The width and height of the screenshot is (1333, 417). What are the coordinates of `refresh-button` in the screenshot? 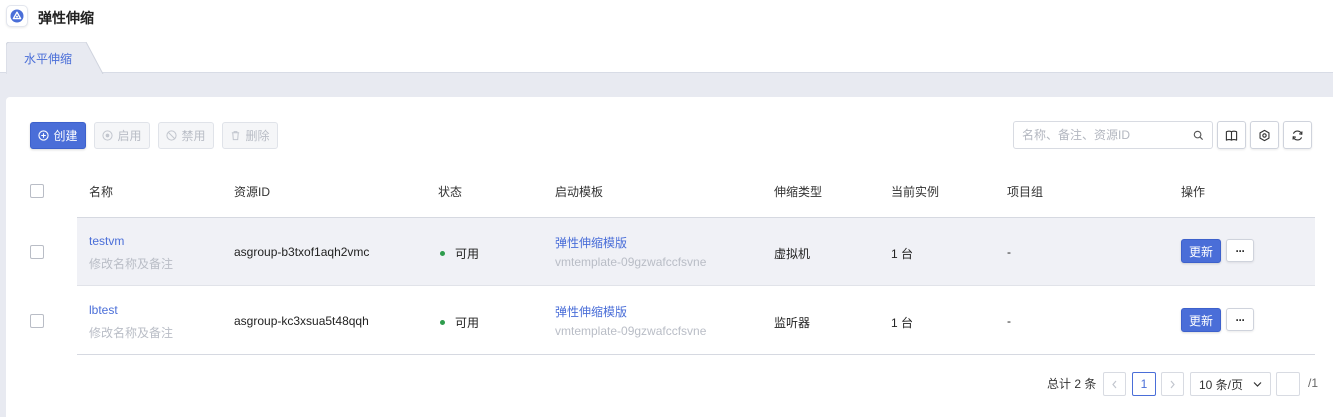 It's located at (1297, 135).